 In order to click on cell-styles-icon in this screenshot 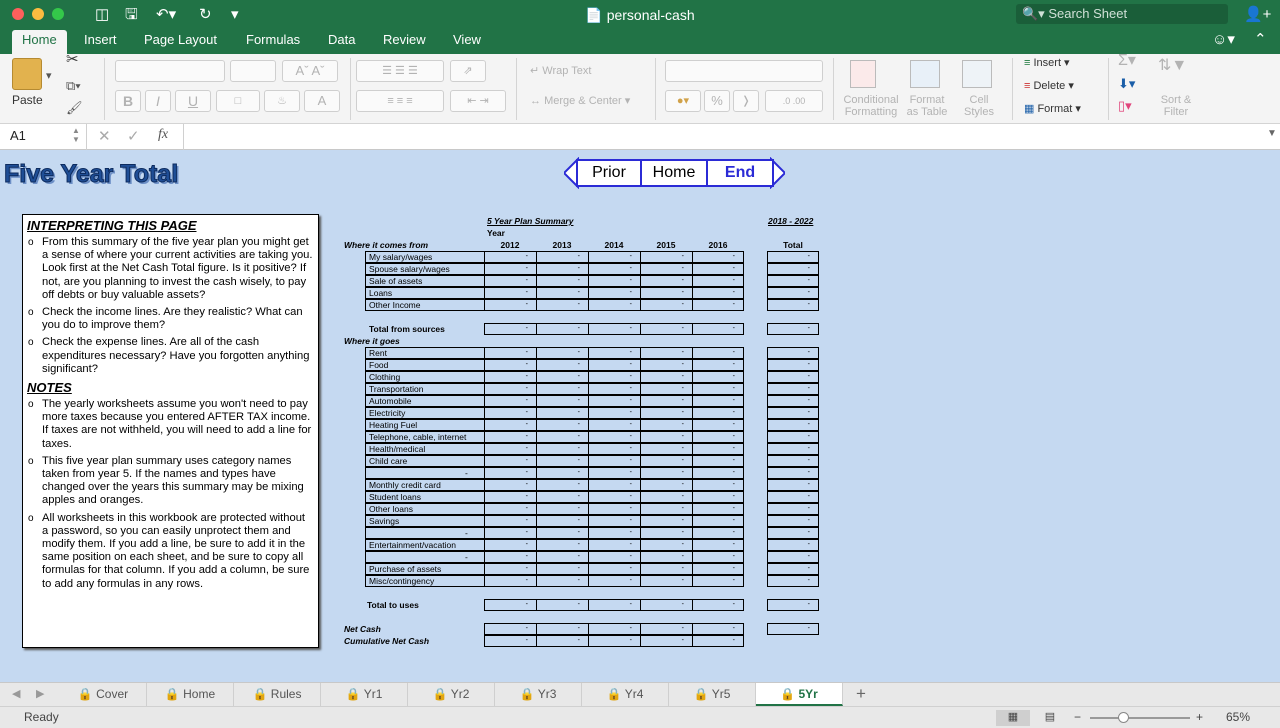, I will do `click(977, 74)`.